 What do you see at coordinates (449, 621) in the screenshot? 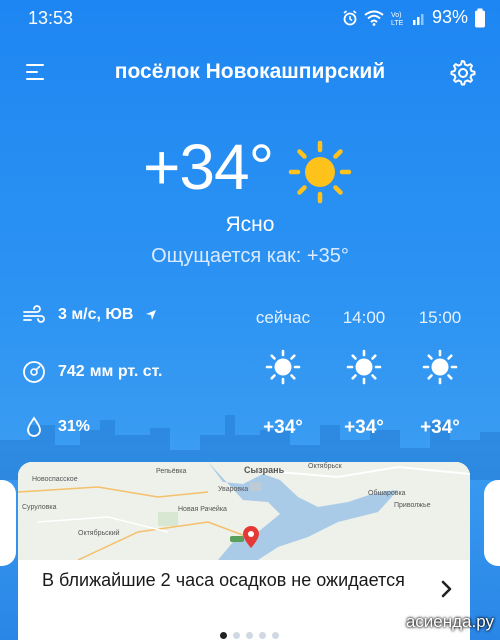
I see `watermark: асиенда.ру` at bounding box center [449, 621].